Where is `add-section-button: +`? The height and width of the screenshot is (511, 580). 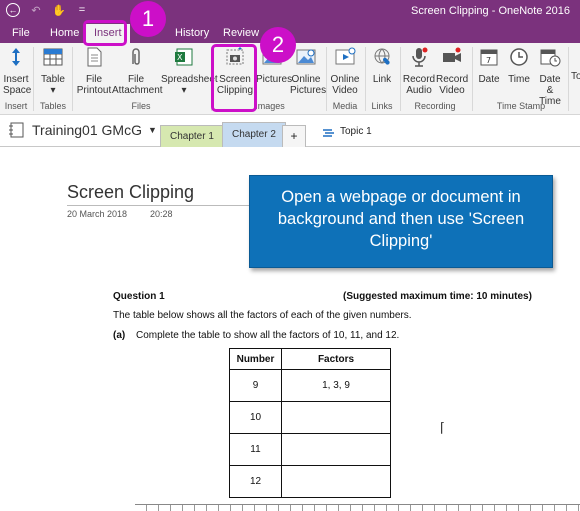 add-section-button: + is located at coordinates (294, 136).